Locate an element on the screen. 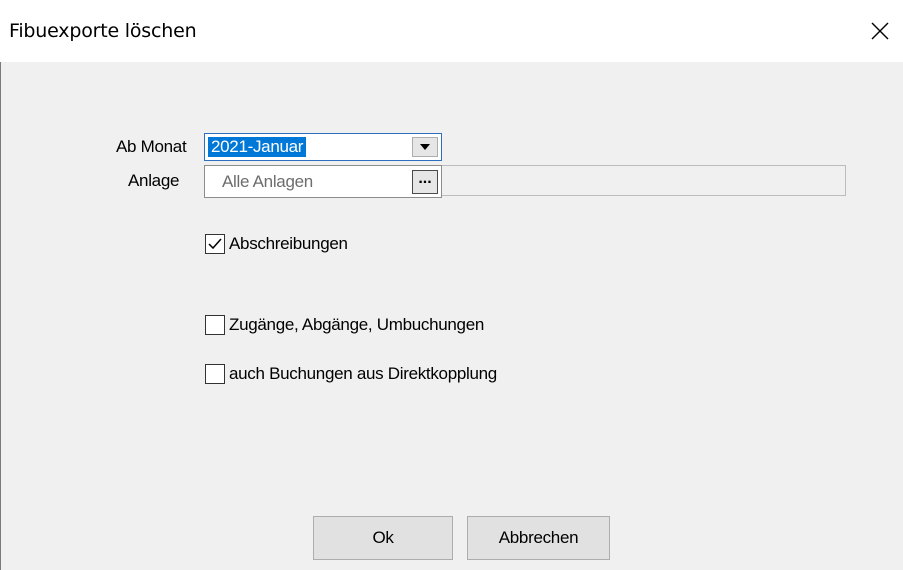  ab-monat-label: Ab Monat is located at coordinates (151, 146).